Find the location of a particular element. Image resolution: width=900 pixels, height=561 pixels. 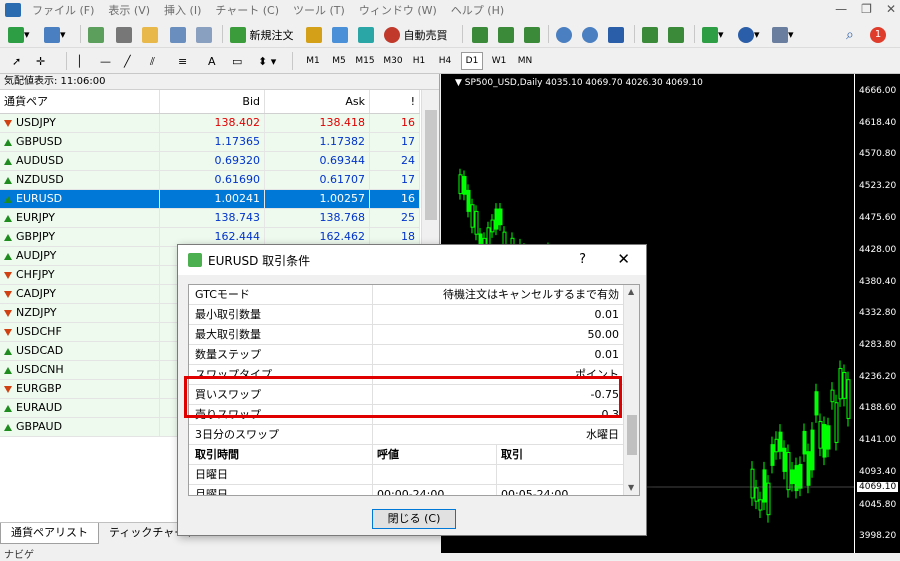

fibonacci-icon: ≡ is located at coordinates (183, 61).